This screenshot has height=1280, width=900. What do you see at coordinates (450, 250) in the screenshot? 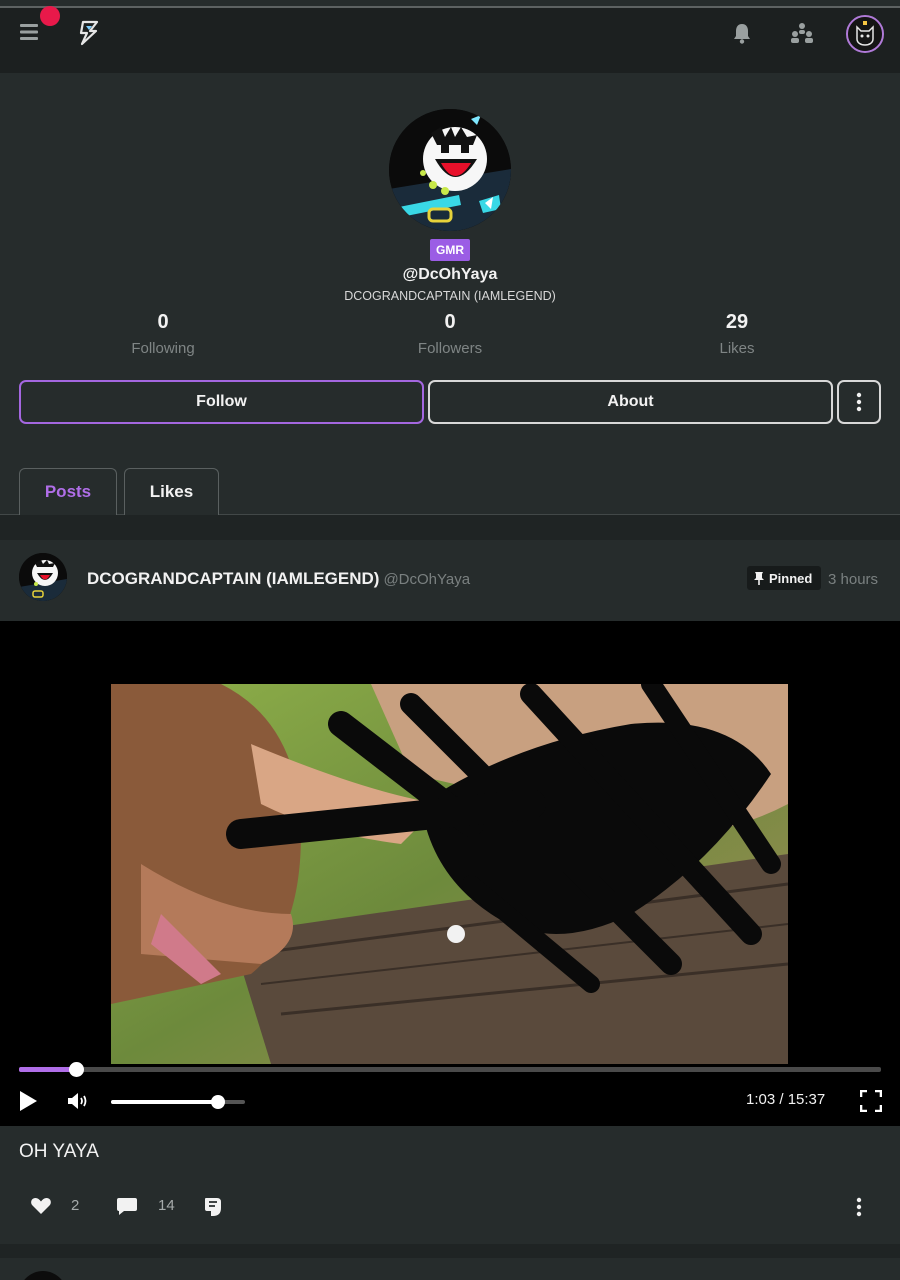
I see `gmr-badge: GMR` at bounding box center [450, 250].